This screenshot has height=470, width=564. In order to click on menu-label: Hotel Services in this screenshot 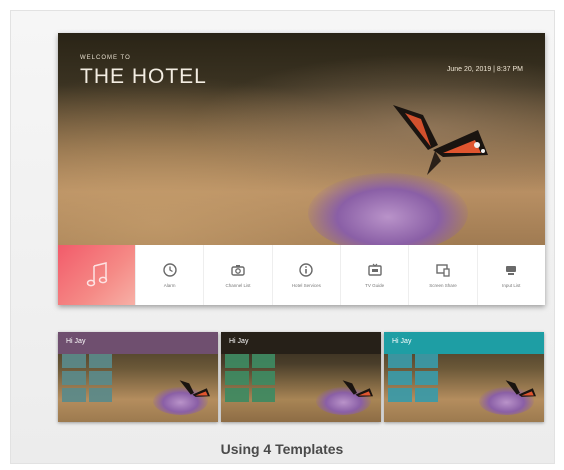, I will do `click(306, 285)`.